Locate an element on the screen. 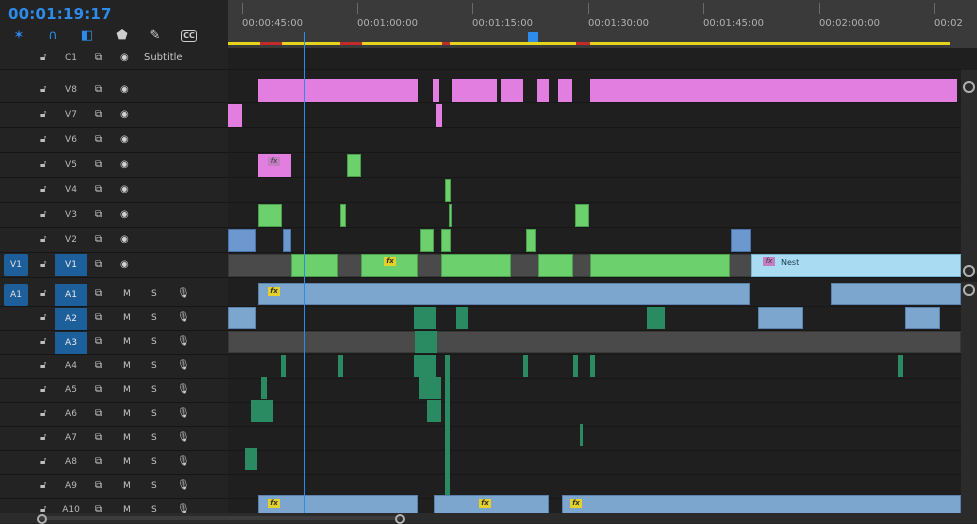  snap-icon: ✶ is located at coordinates (19, 36).